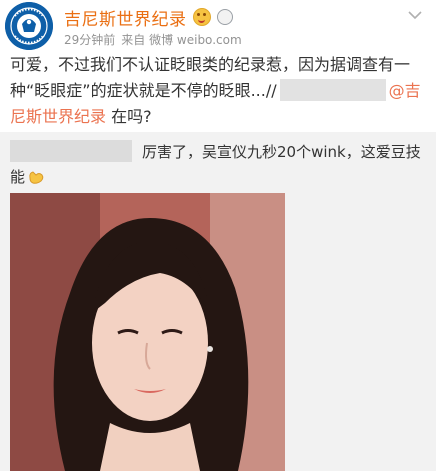  I want to click on account-name: 吉尼斯世界纪录, so click(125, 17).